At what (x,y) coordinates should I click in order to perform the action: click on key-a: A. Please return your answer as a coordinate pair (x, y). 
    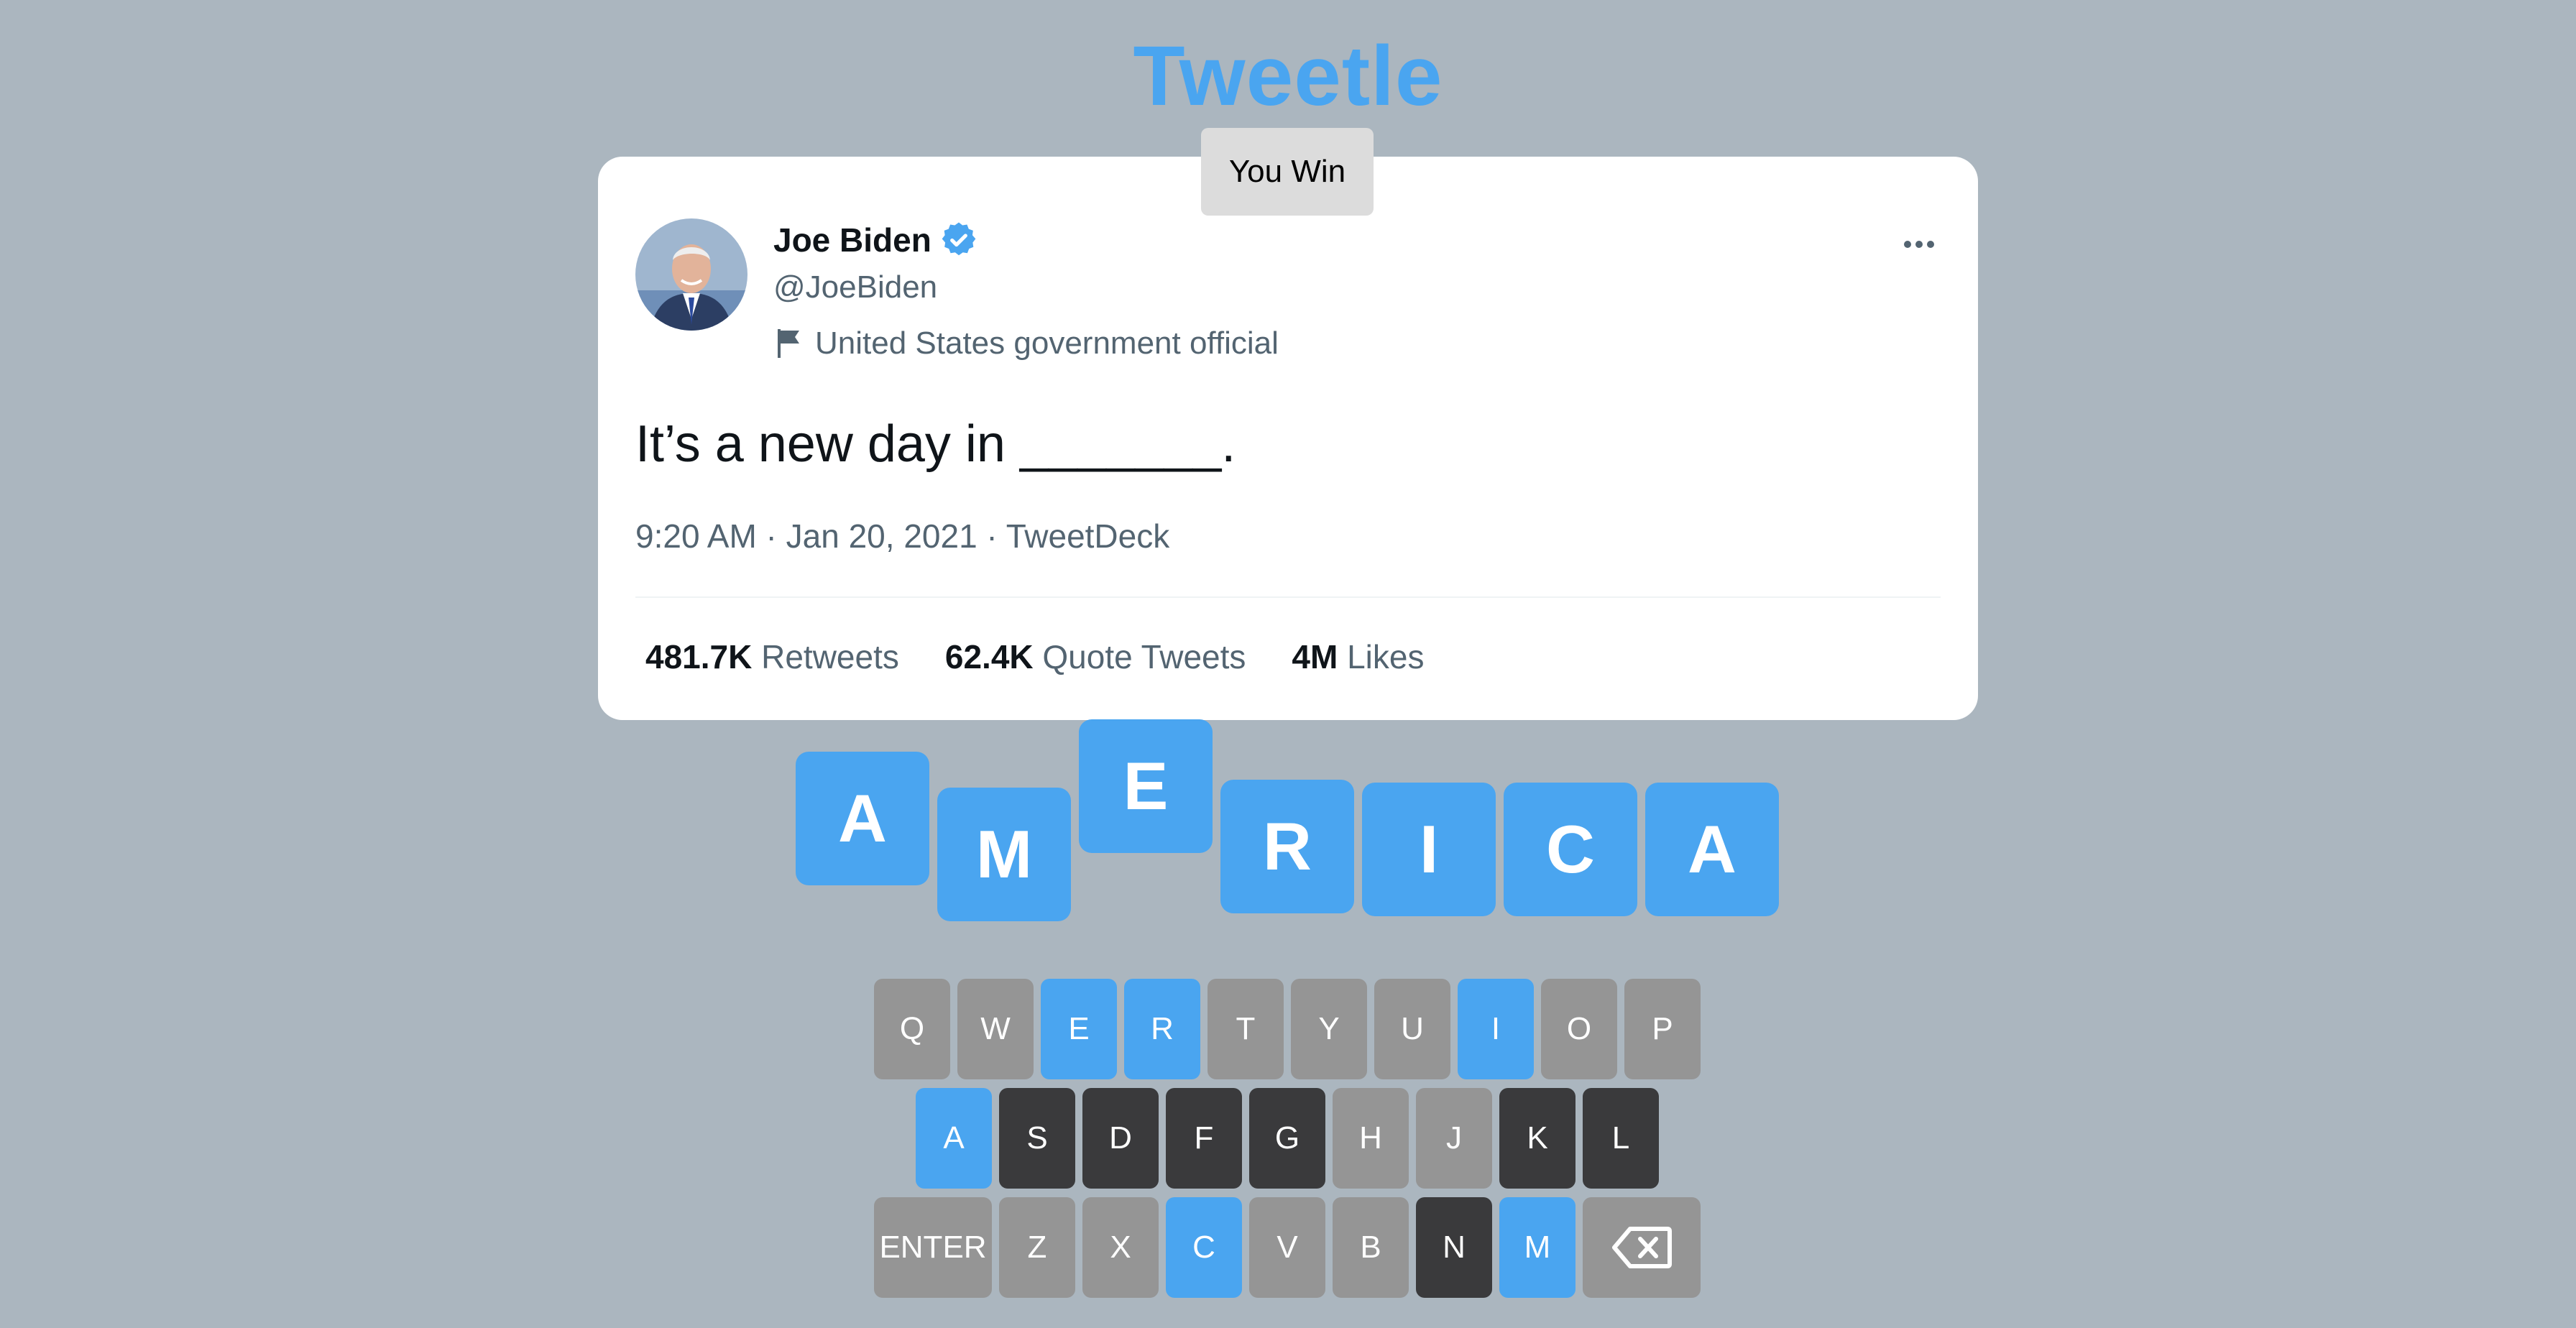
    Looking at the image, I should click on (954, 1138).